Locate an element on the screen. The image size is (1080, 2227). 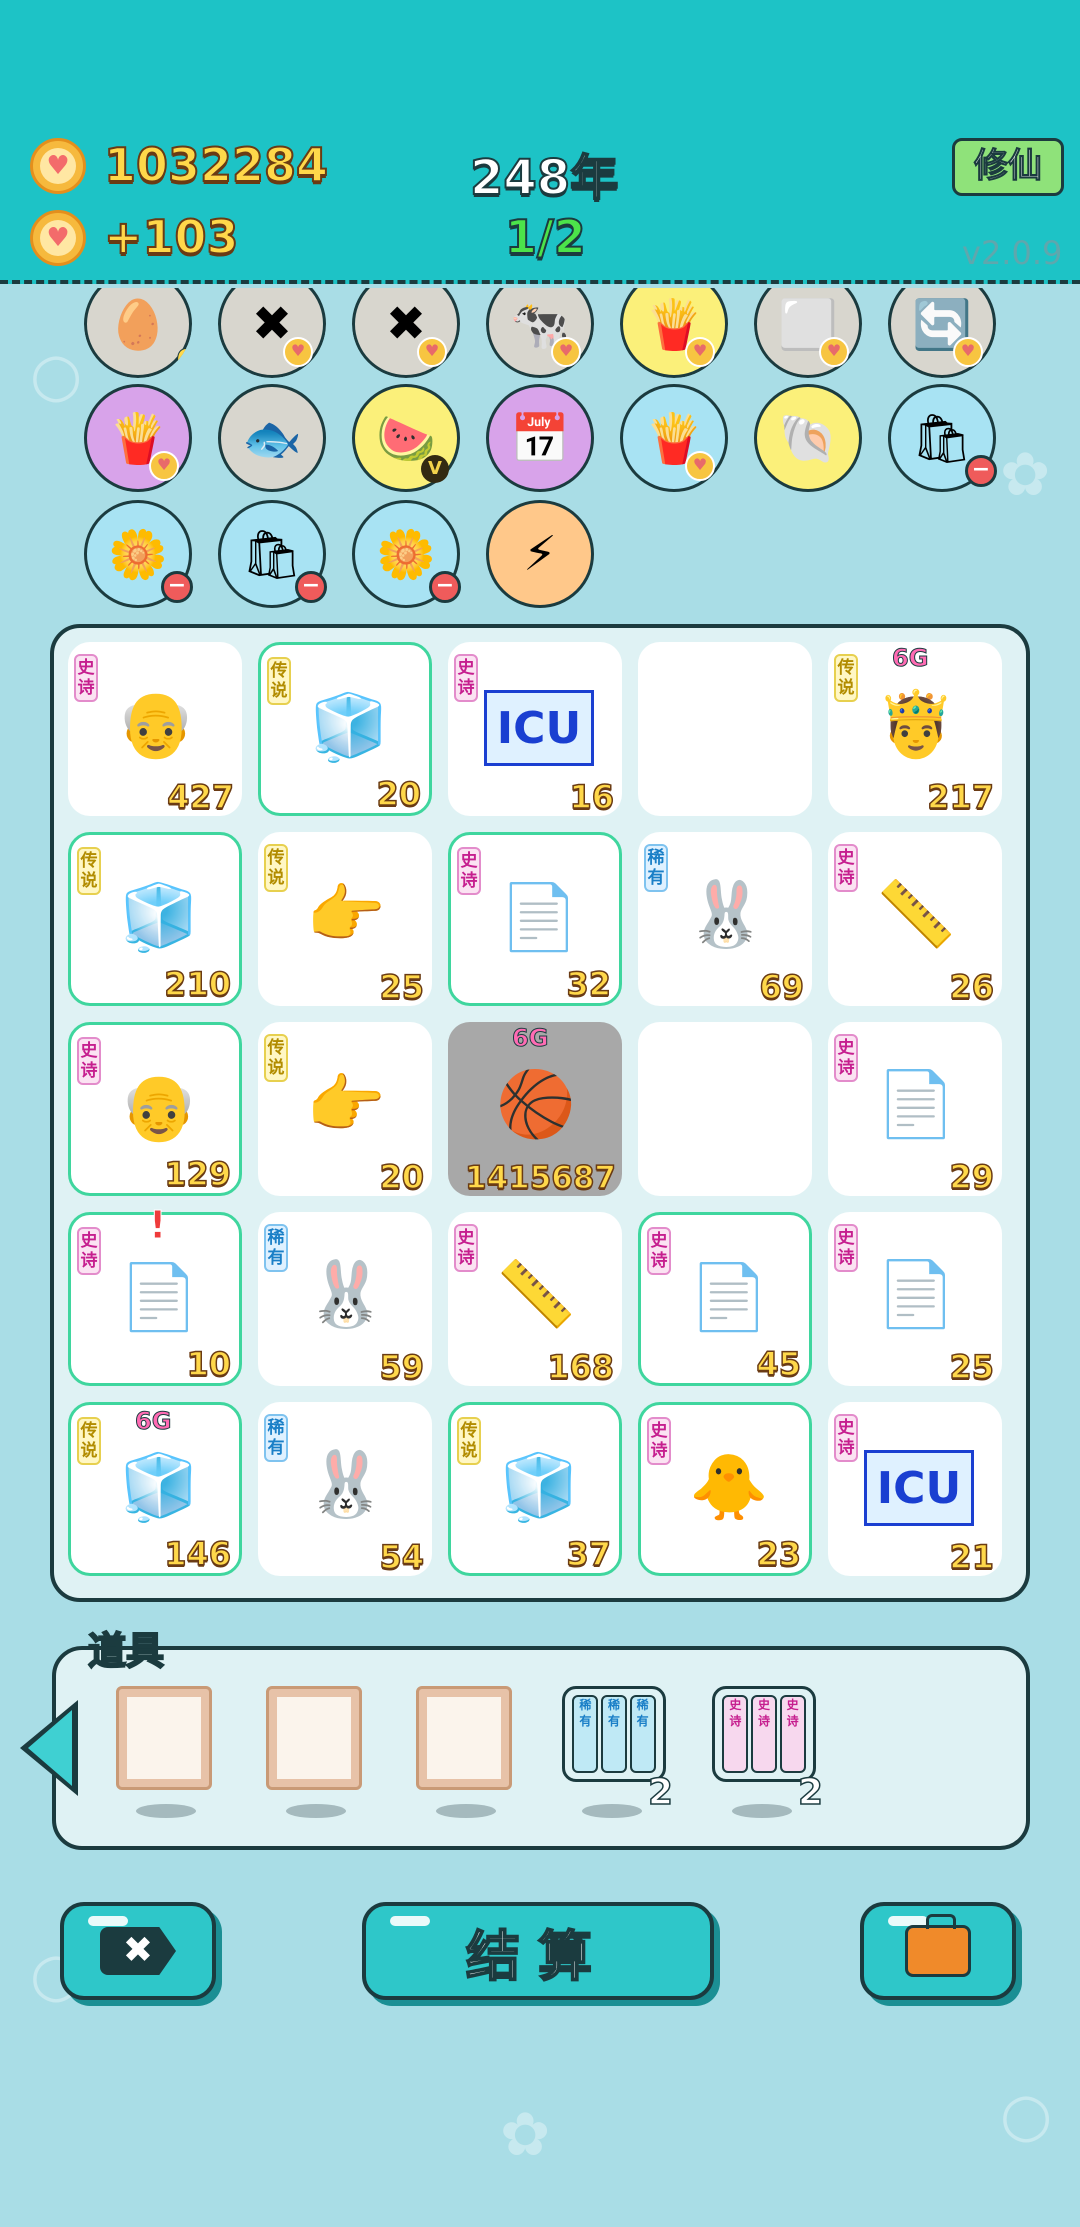
cows-symbol: 🐄 ♥ is located at coordinates (540, 333).